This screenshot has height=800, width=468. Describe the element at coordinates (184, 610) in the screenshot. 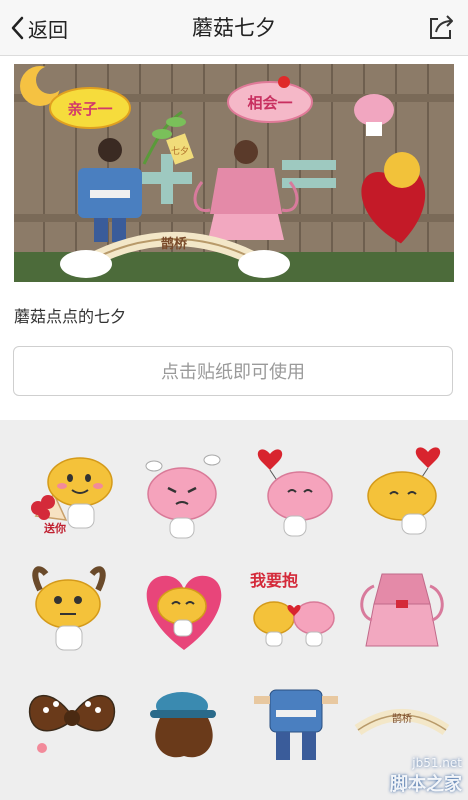

I see `pink-heart-sticker` at that location.